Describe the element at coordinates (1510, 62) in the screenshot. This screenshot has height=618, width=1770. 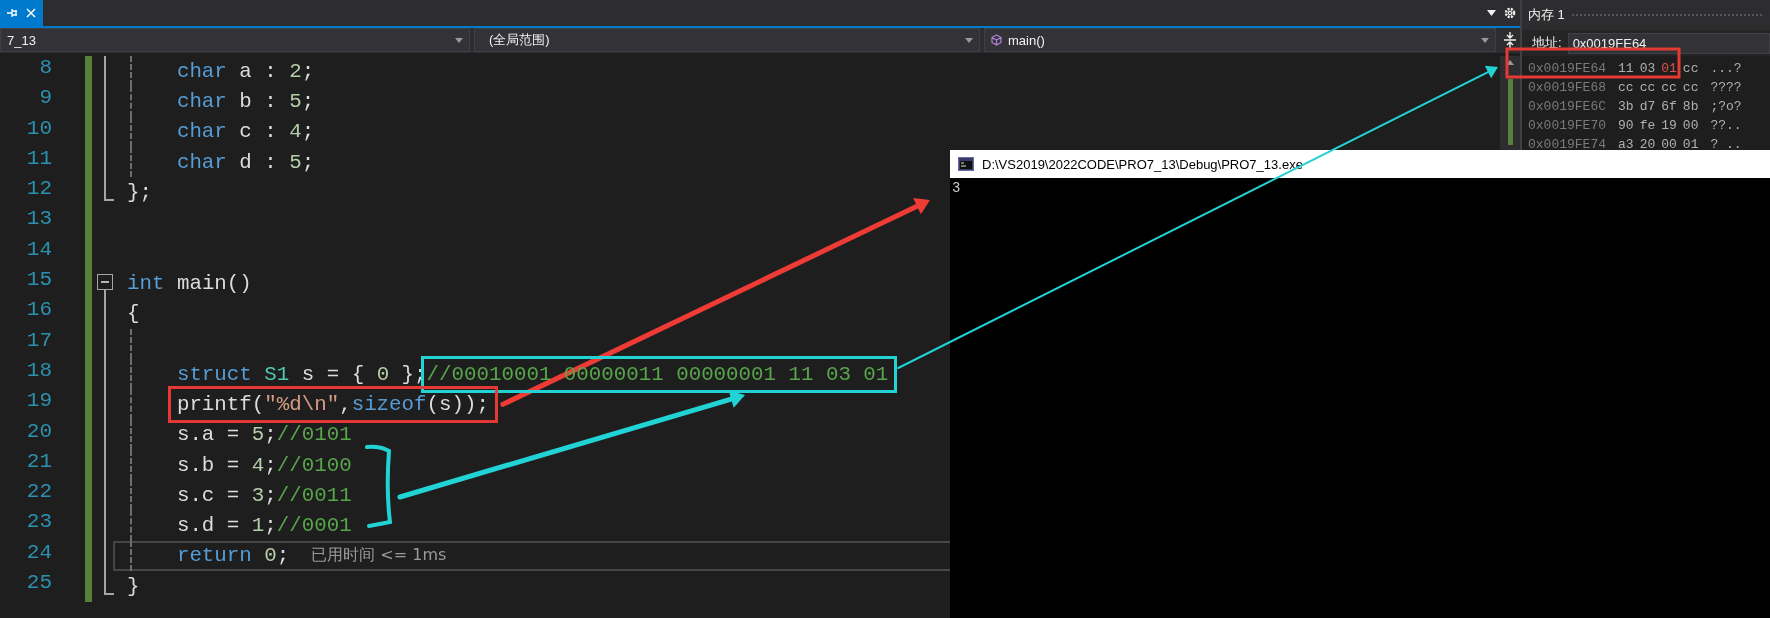
I see `scroll-up-icon` at that location.